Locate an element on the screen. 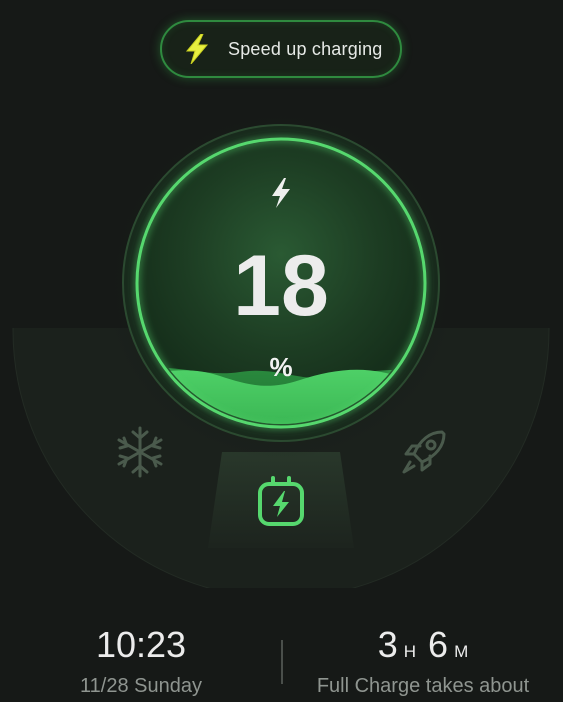 The height and width of the screenshot is (702, 563). charge-duration: 3H6M is located at coordinates (423, 645).